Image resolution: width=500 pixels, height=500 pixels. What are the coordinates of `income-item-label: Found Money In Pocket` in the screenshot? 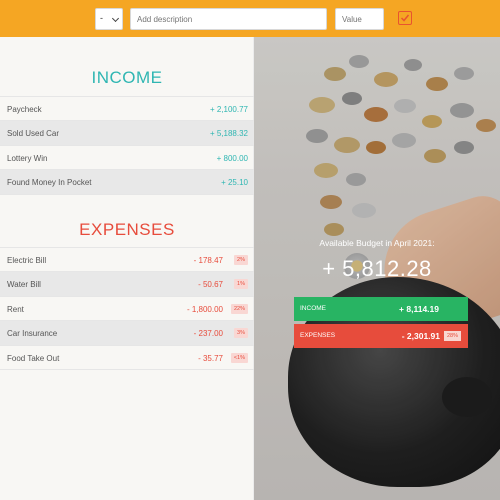 It's located at (49, 183).